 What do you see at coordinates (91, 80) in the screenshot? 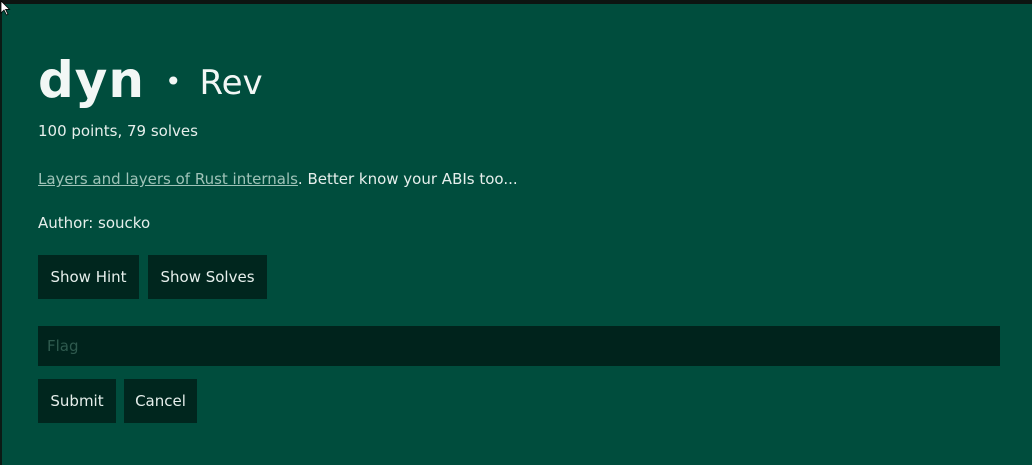
I see `challenge-name: dyn` at bounding box center [91, 80].